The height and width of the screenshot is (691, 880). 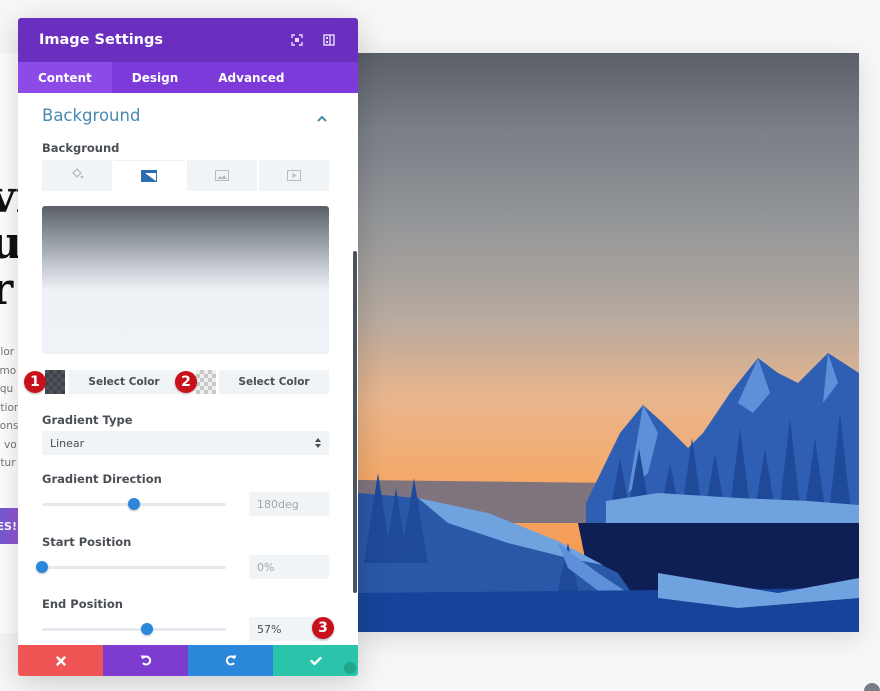 I want to click on gradient-direction-label: Gradient Direction, so click(x=102, y=479).